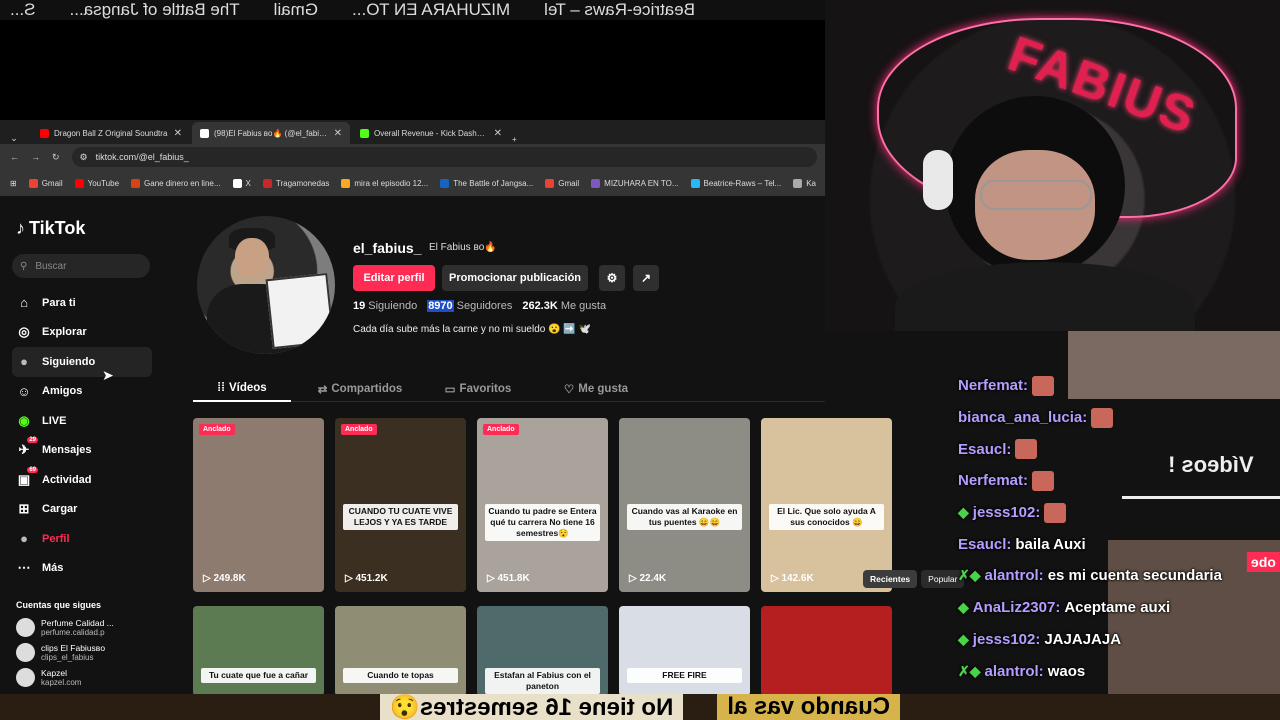 This screenshot has height=720, width=1280. Describe the element at coordinates (82, 333) in the screenshot. I see `sidebar-item-explorar: ◎ Explorar` at that location.